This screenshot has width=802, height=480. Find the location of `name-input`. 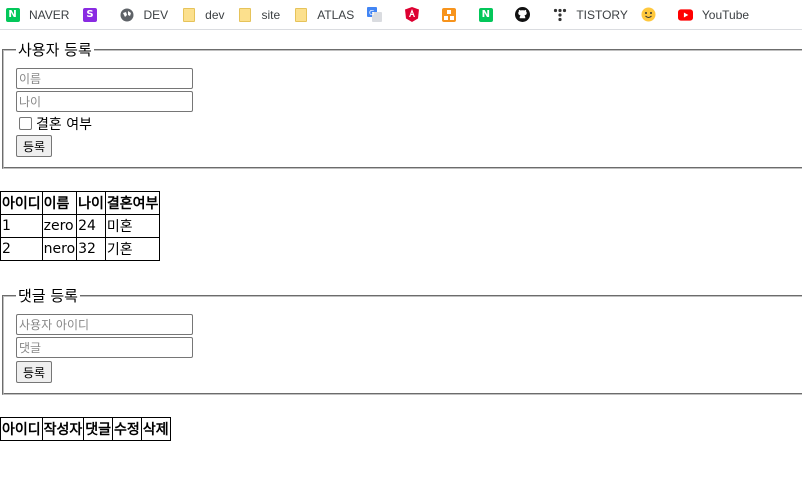

name-input is located at coordinates (104, 78).